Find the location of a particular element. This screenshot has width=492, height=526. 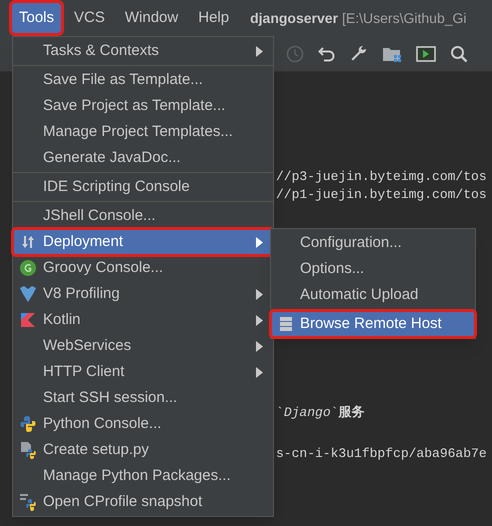

up-down-arrows-icon is located at coordinates (28, 242).